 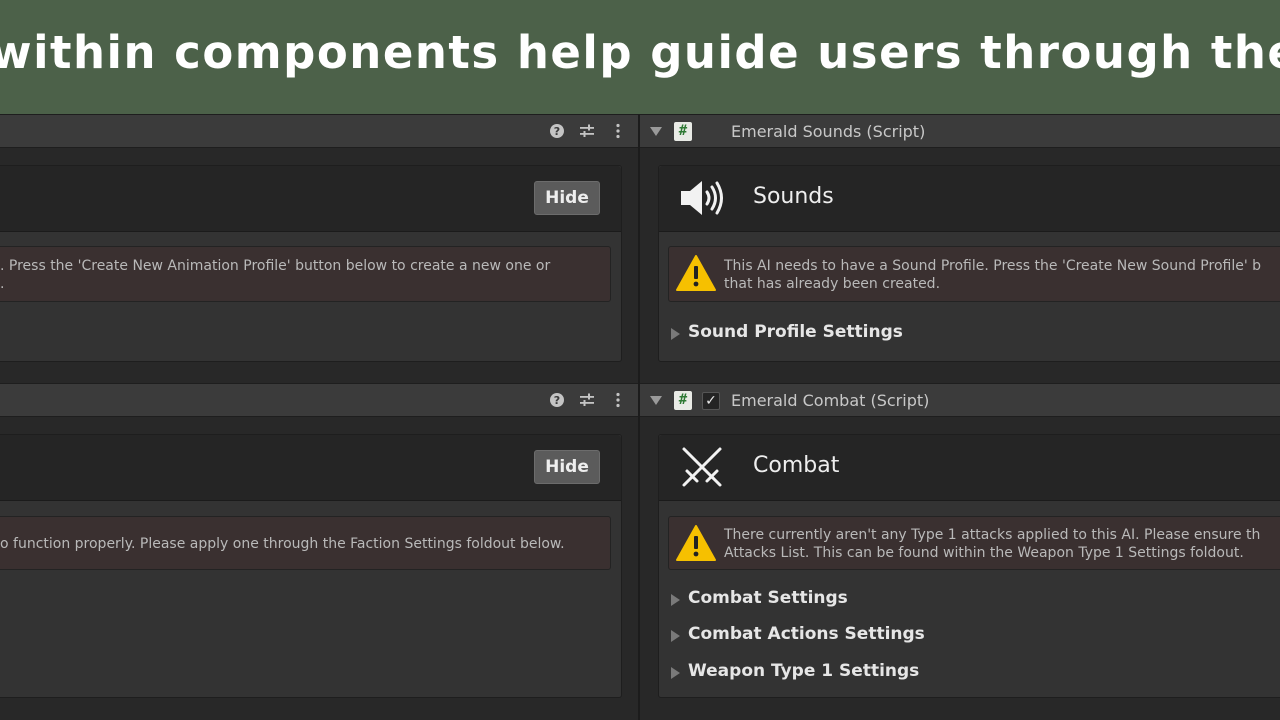 What do you see at coordinates (711, 401) in the screenshot?
I see `component-enabled-checkbox: ✓` at bounding box center [711, 401].